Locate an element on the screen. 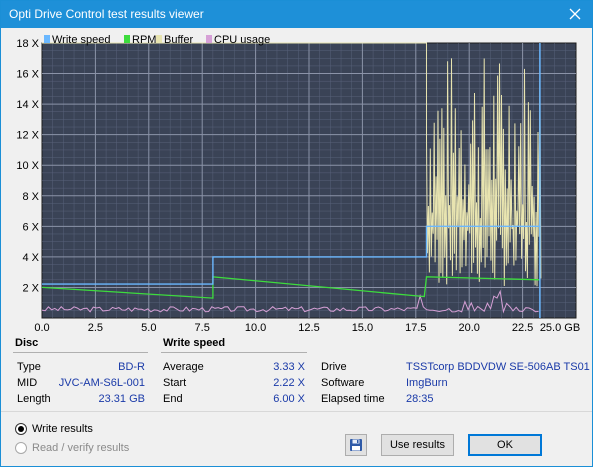 Image resolution: width=593 pixels, height=467 pixels. software-label: Software is located at coordinates (343, 383).